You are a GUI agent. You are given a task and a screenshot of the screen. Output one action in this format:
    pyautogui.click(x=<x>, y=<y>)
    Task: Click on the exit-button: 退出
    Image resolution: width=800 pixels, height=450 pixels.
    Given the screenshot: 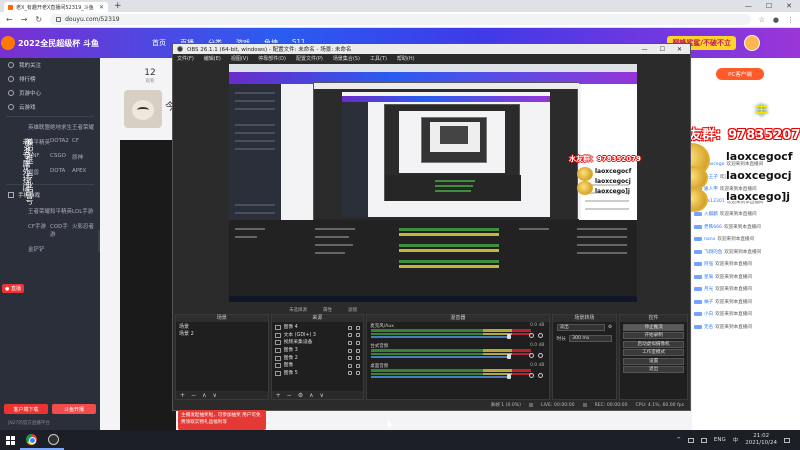 What is the action you would take?
    pyautogui.click(x=653, y=369)
    